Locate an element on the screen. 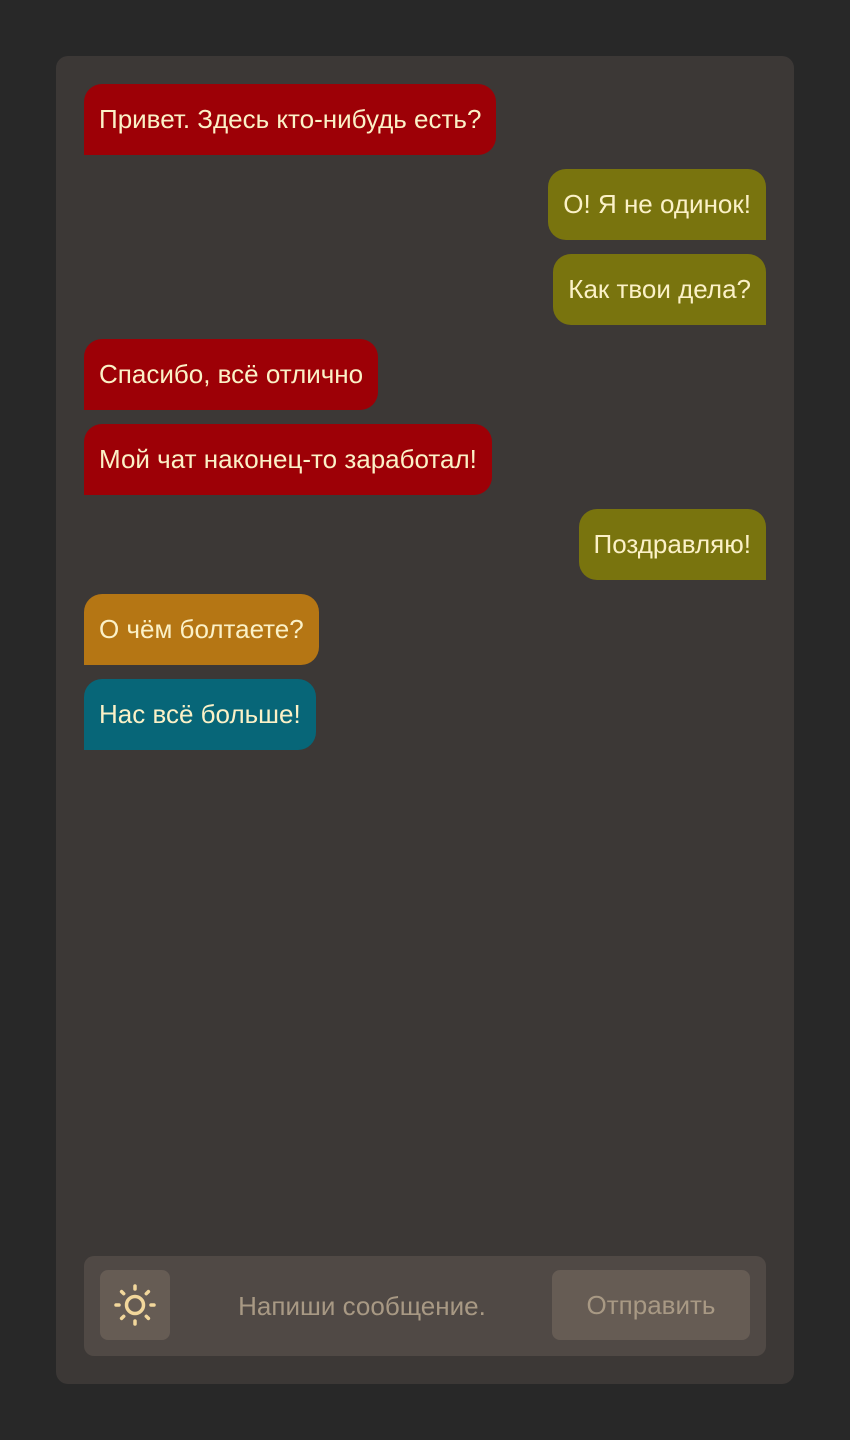  message-bubble: Поздравляю! is located at coordinates (672, 544).